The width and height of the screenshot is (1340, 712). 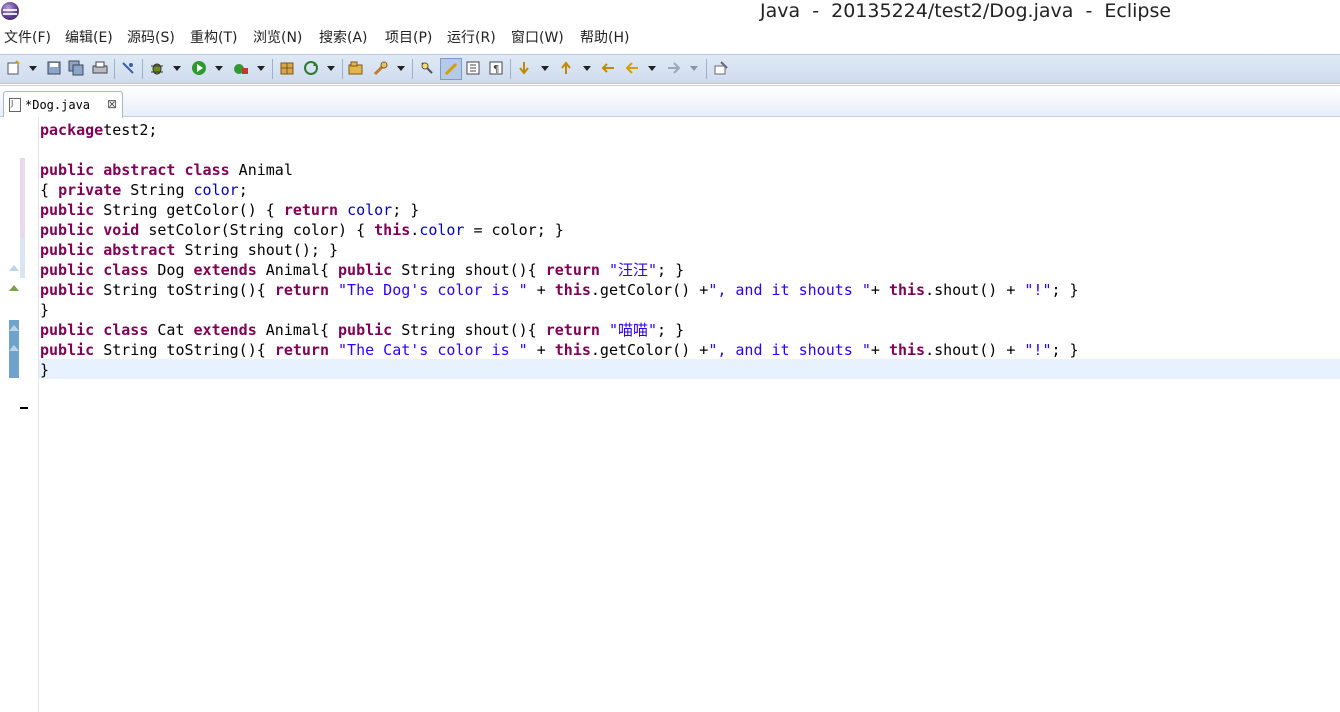 I want to click on title-bar: Java - 20135224/test2/Dog.java - Eclipse, so click(x=670, y=12).